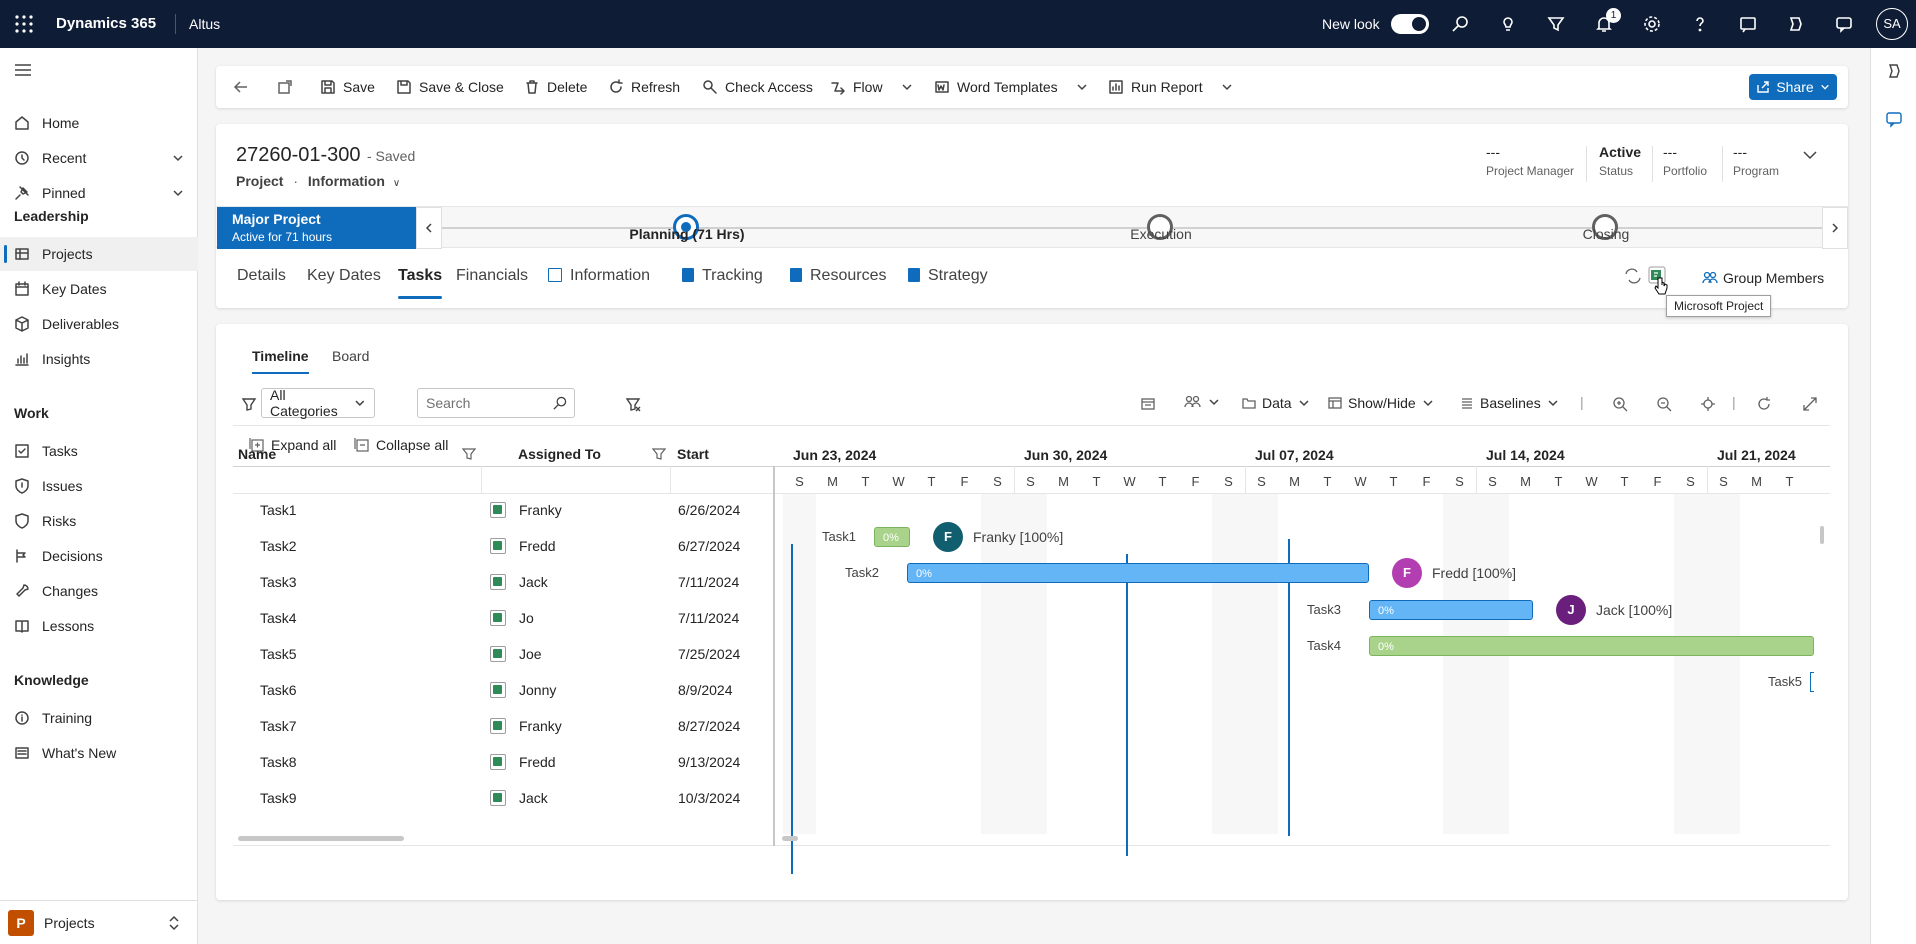 This screenshot has width=1916, height=944. Describe the element at coordinates (278, 654) in the screenshot. I see `task-name: Task5` at that location.